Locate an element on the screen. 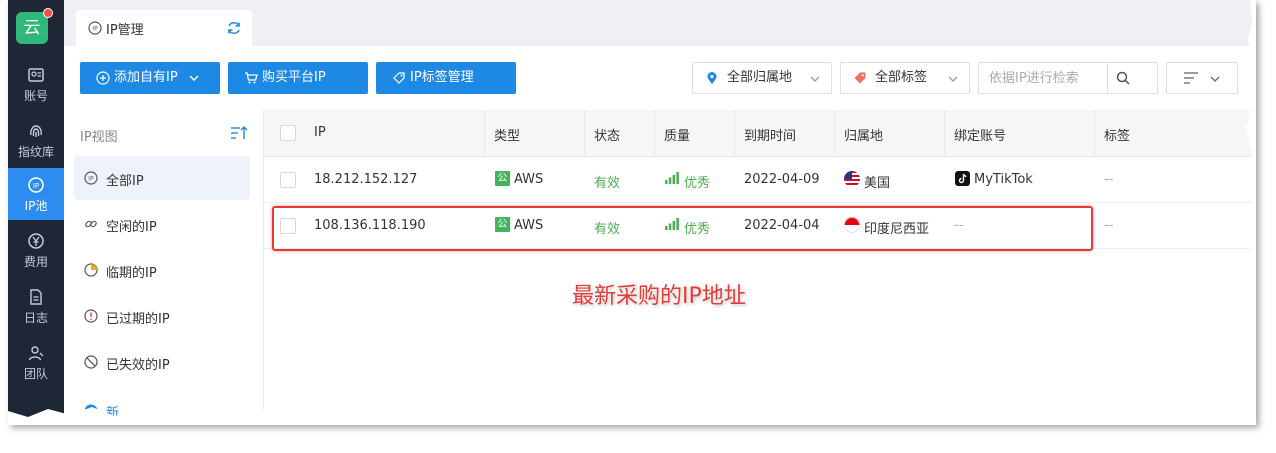 The width and height of the screenshot is (1276, 453). nav-item-fingerprint: 指纹库 is located at coordinates (36, 140).